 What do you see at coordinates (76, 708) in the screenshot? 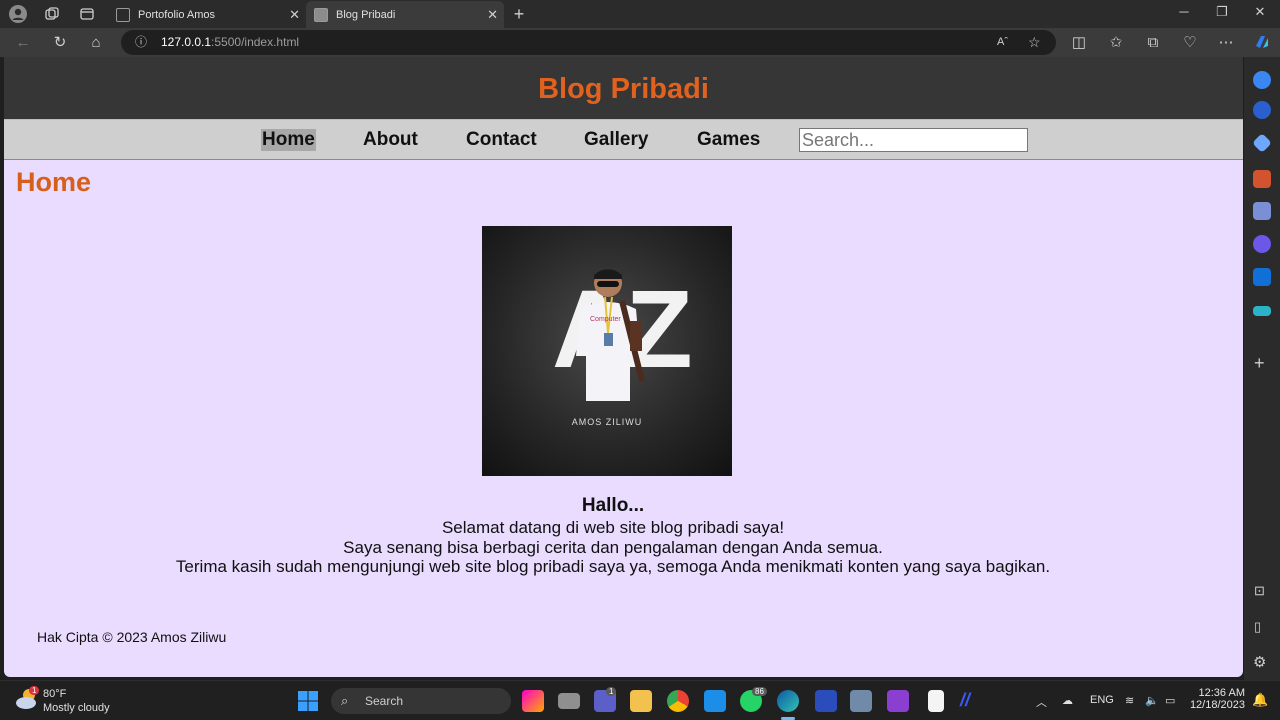
I see `weather-desc: Mostly cloudy` at bounding box center [76, 708].